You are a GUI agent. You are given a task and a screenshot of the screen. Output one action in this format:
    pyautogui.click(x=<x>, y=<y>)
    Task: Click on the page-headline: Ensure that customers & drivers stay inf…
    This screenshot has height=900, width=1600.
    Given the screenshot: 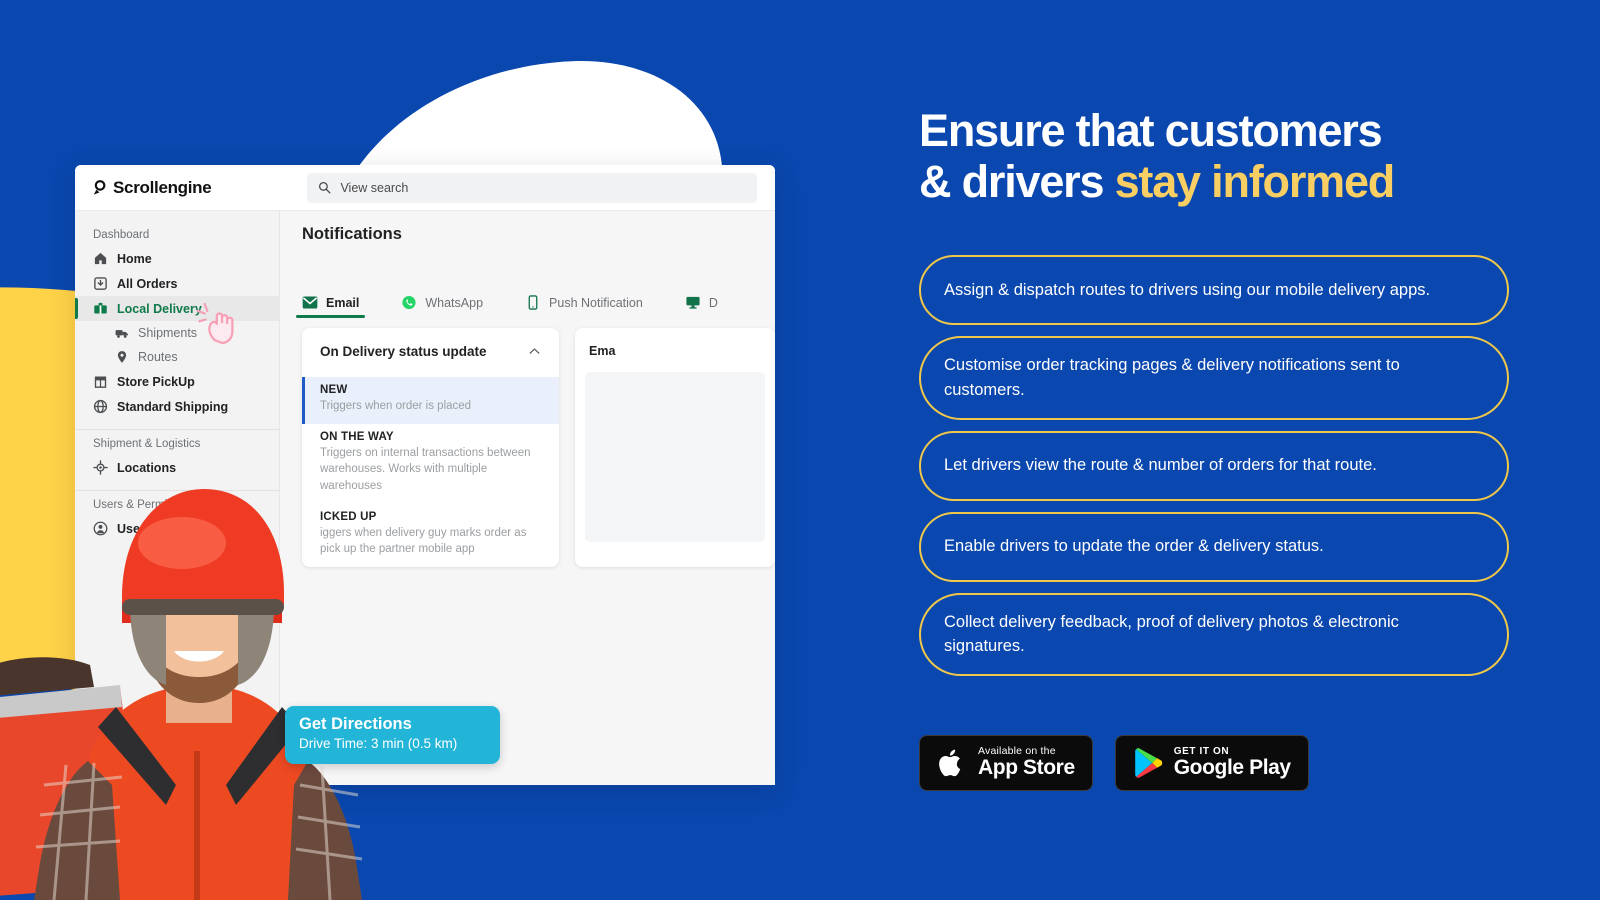 What is the action you would take?
    pyautogui.click(x=1229, y=156)
    